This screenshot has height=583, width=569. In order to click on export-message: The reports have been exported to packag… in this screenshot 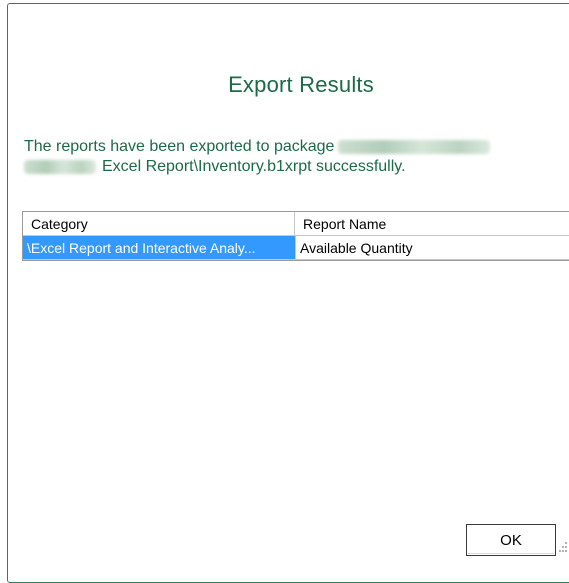, I will do `click(296, 157)`.